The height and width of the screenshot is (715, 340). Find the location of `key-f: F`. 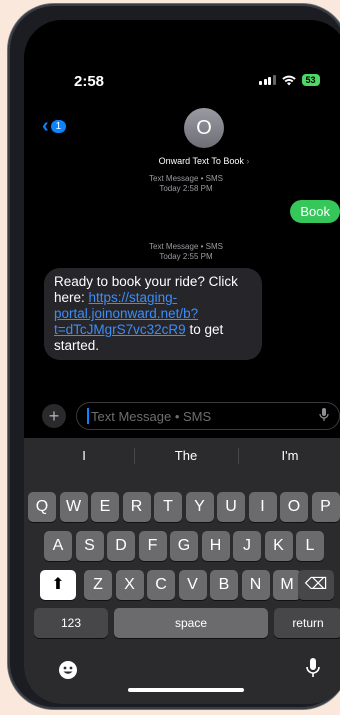

key-f: F is located at coordinates (152, 546).